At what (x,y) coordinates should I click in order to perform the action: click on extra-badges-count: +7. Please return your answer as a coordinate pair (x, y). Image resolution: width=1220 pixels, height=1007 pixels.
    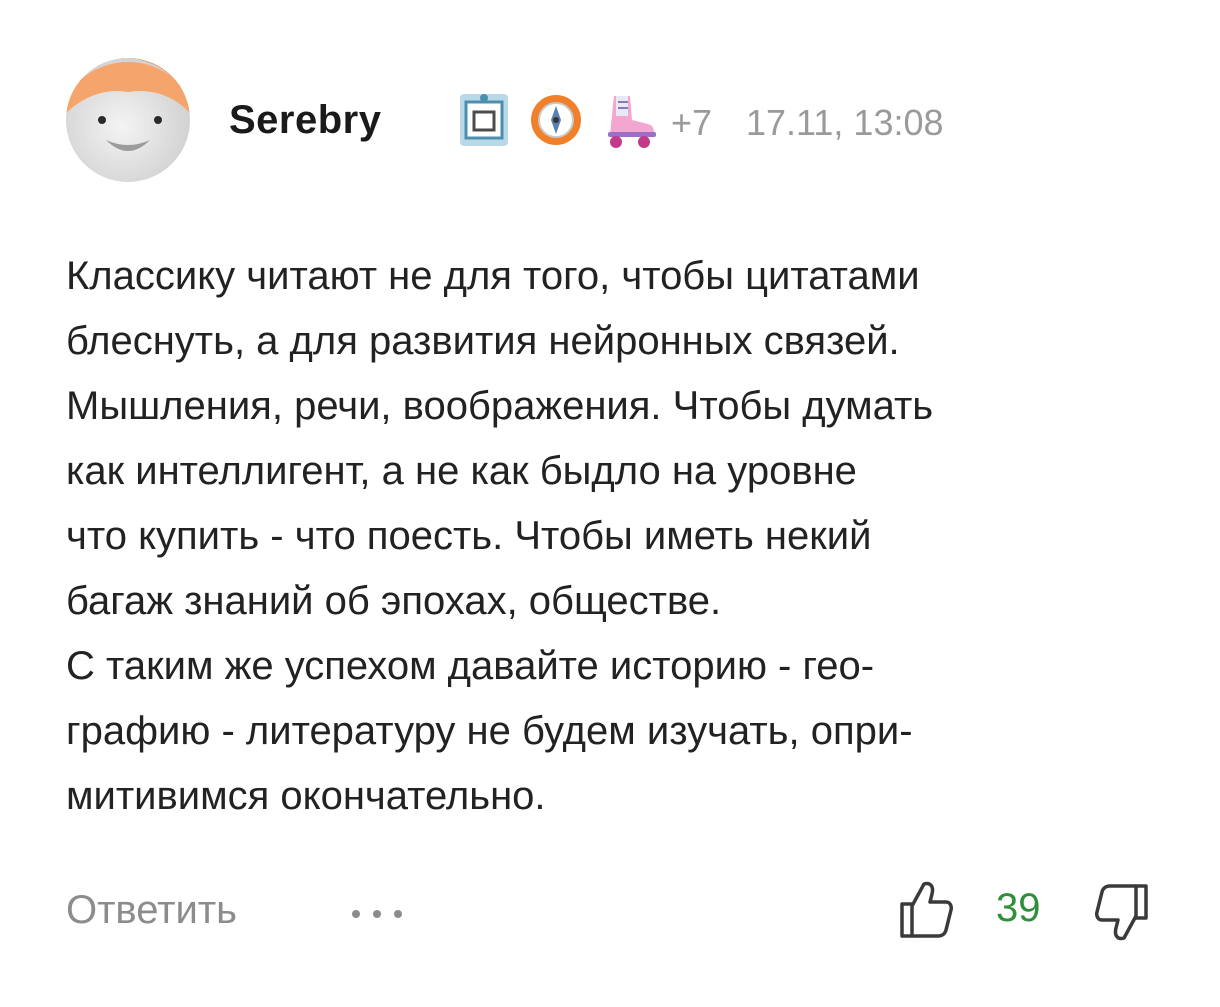
    Looking at the image, I should click on (691, 123).